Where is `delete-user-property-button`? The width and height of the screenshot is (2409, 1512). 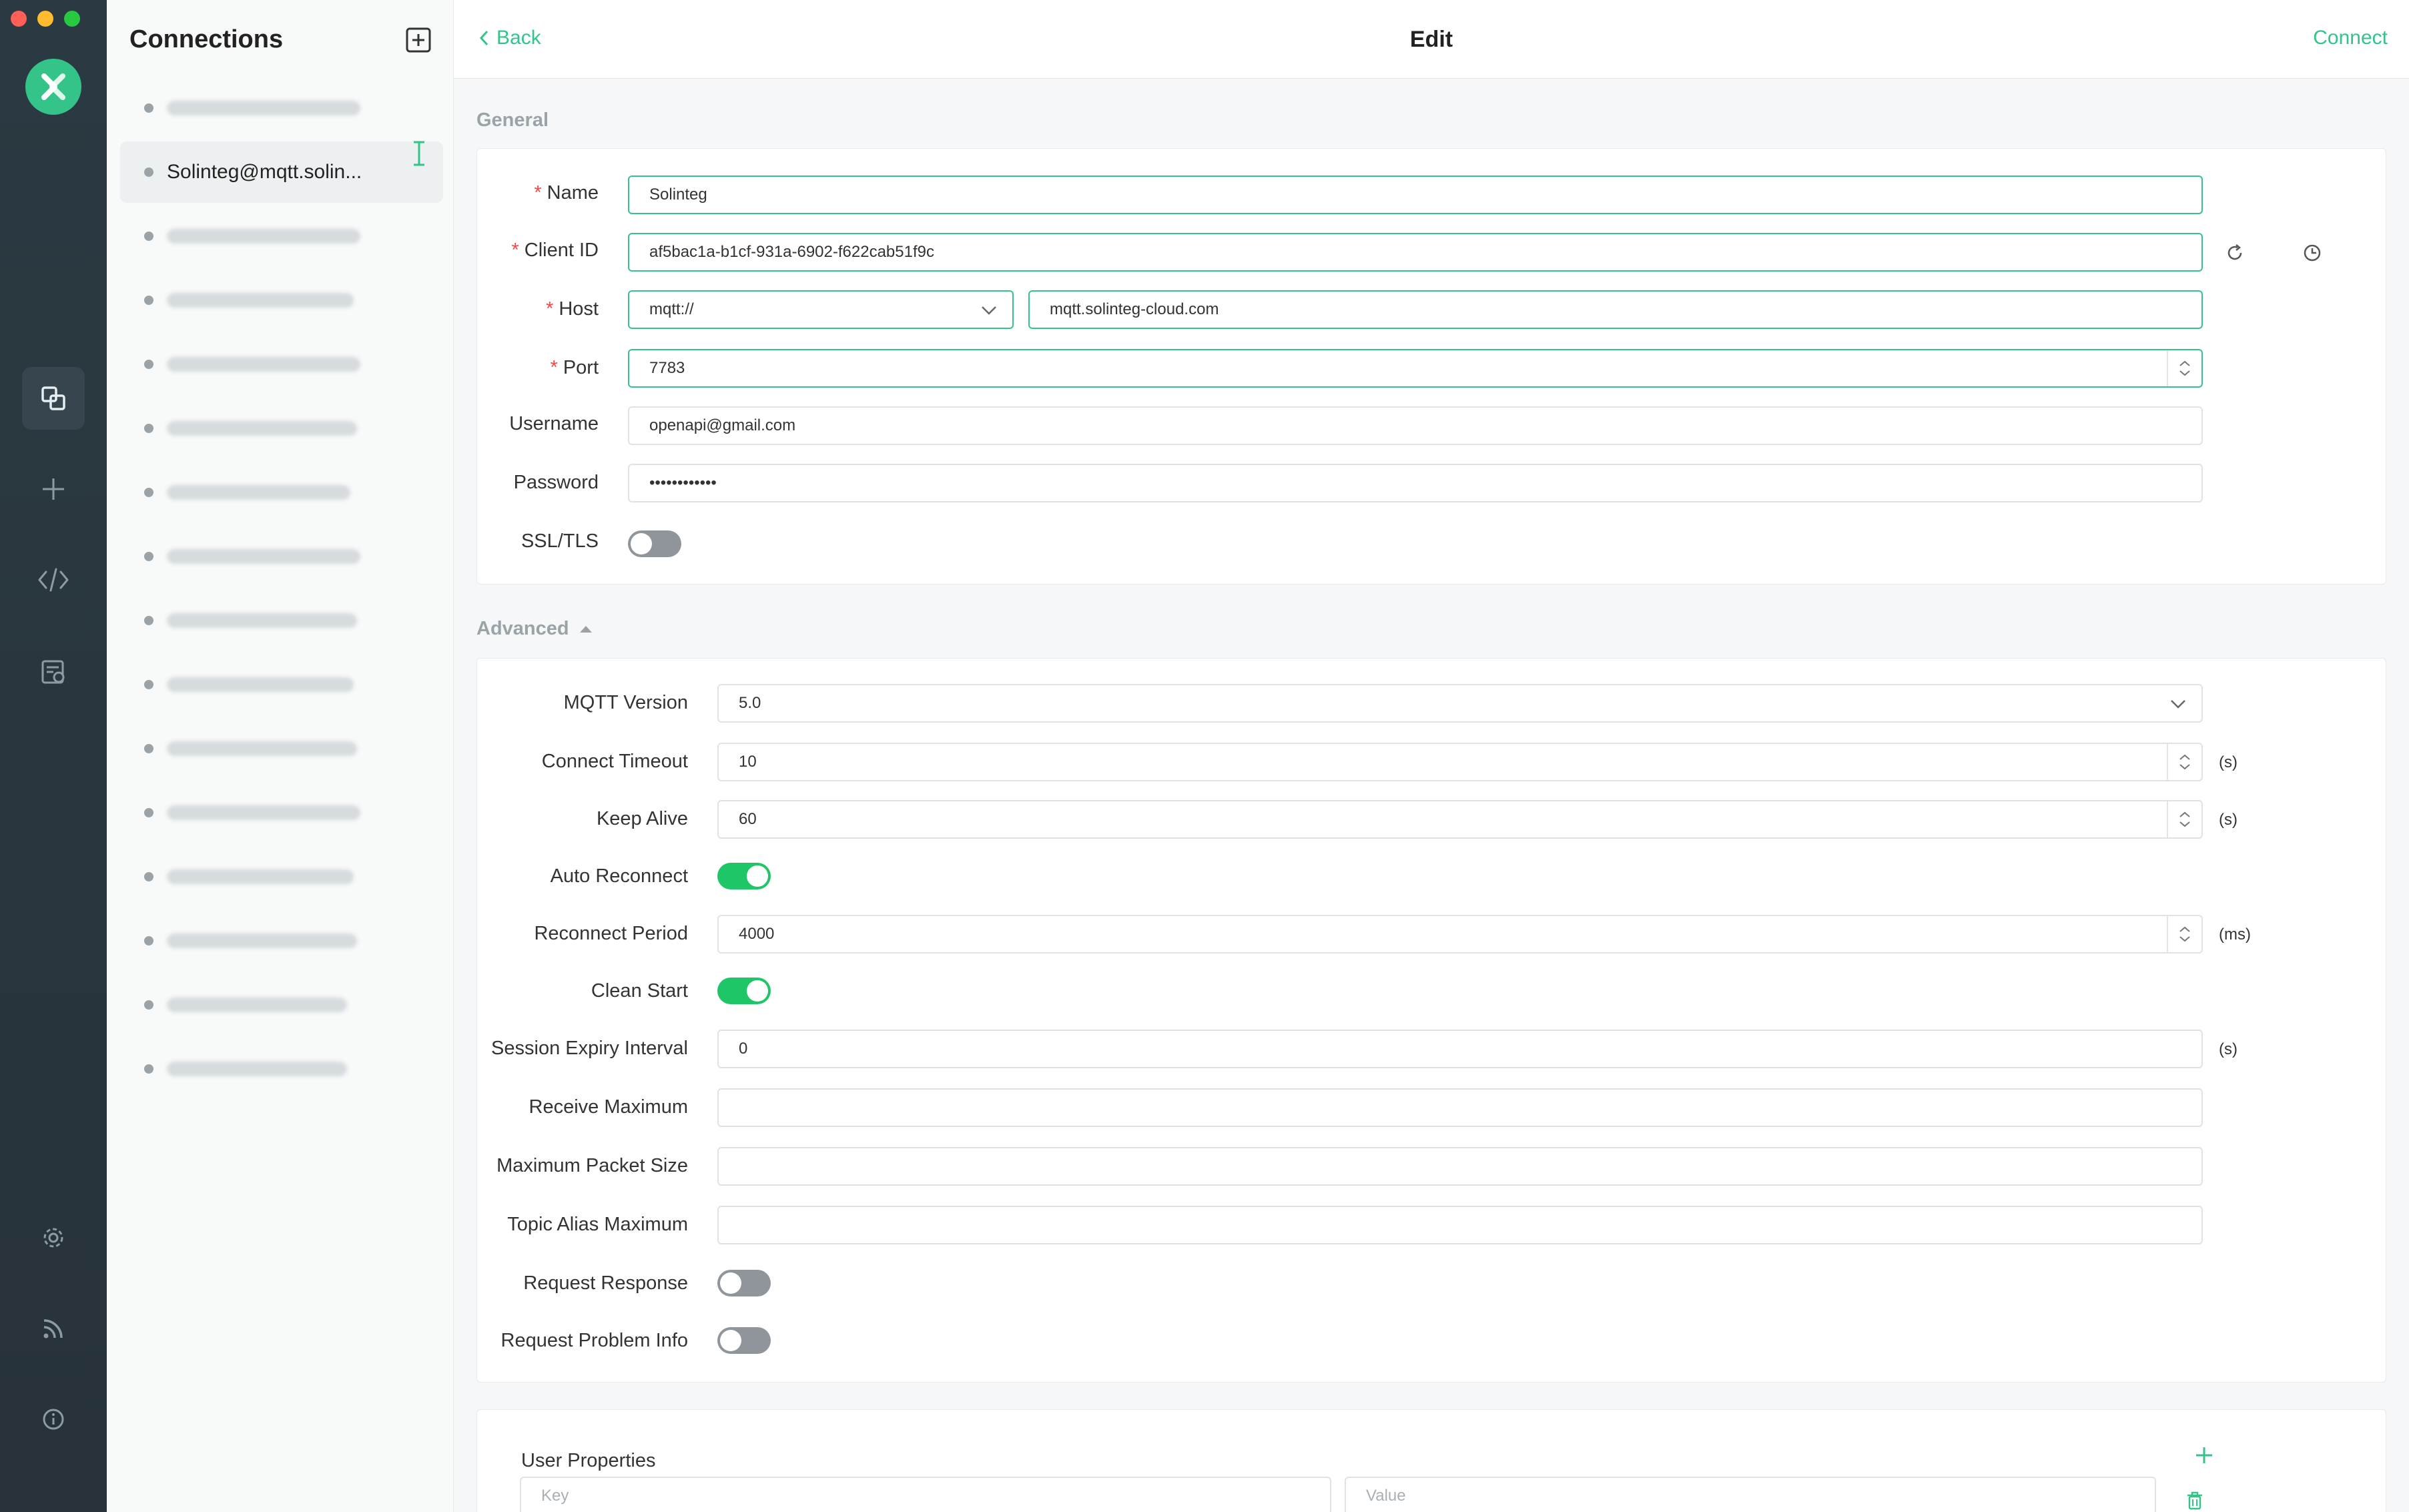 delete-user-property-button is located at coordinates (2195, 1500).